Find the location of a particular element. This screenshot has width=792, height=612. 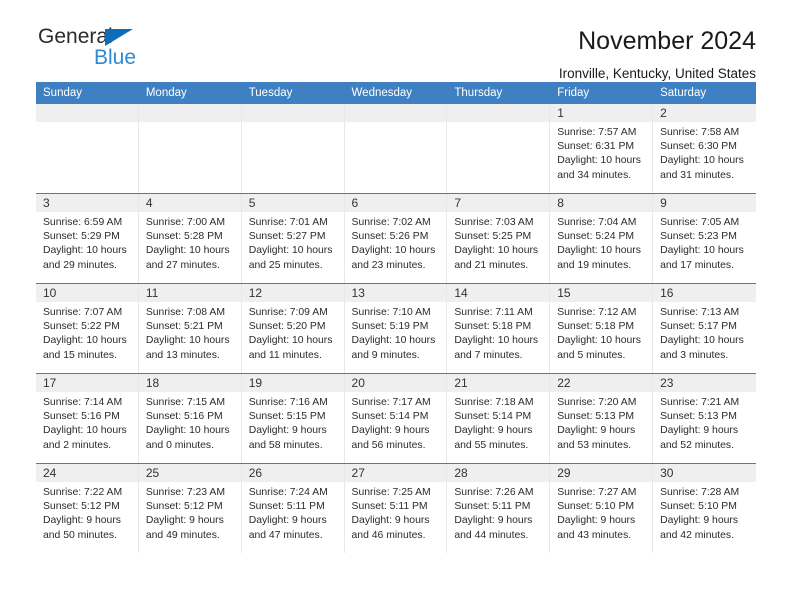

sunset-time: Sunset: 5:29 PM is located at coordinates (81, 237).